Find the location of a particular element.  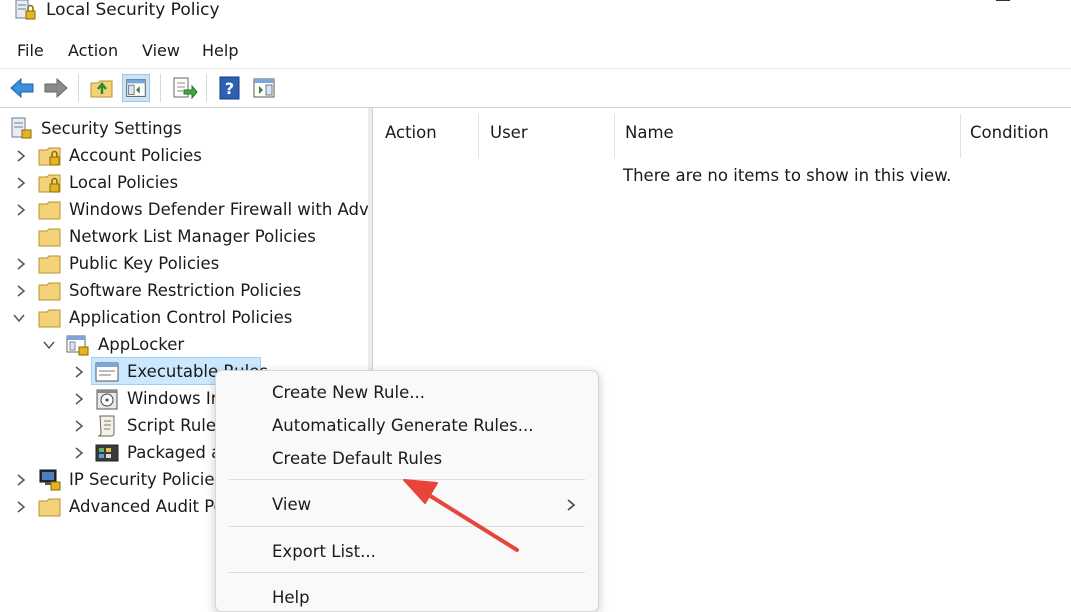

menu-item-create-default-rules: Create Default Rules is located at coordinates (357, 459).